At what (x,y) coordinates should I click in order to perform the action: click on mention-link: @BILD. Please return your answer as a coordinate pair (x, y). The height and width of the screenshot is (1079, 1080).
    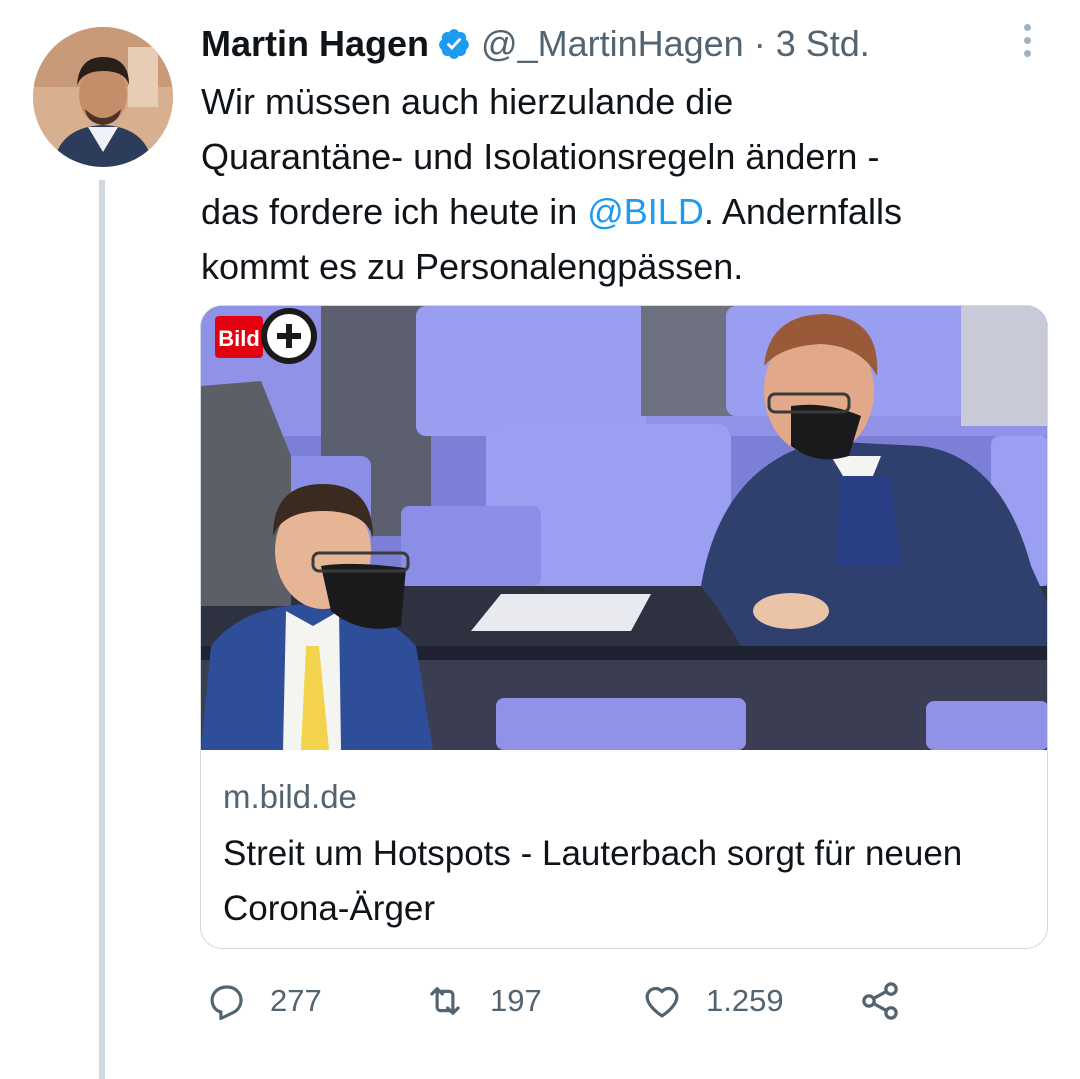
    Looking at the image, I should click on (645, 211).